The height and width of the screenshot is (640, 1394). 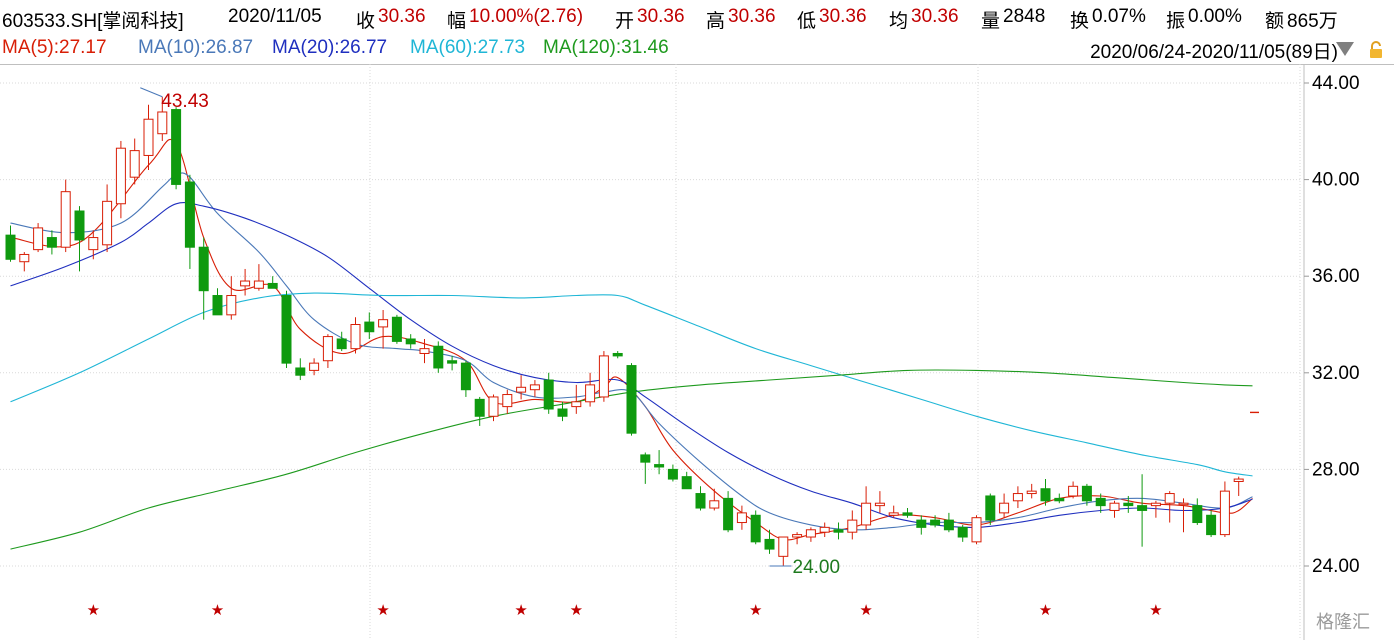 I want to click on amplitude-value: 0.00%, so click(x=1215, y=16).